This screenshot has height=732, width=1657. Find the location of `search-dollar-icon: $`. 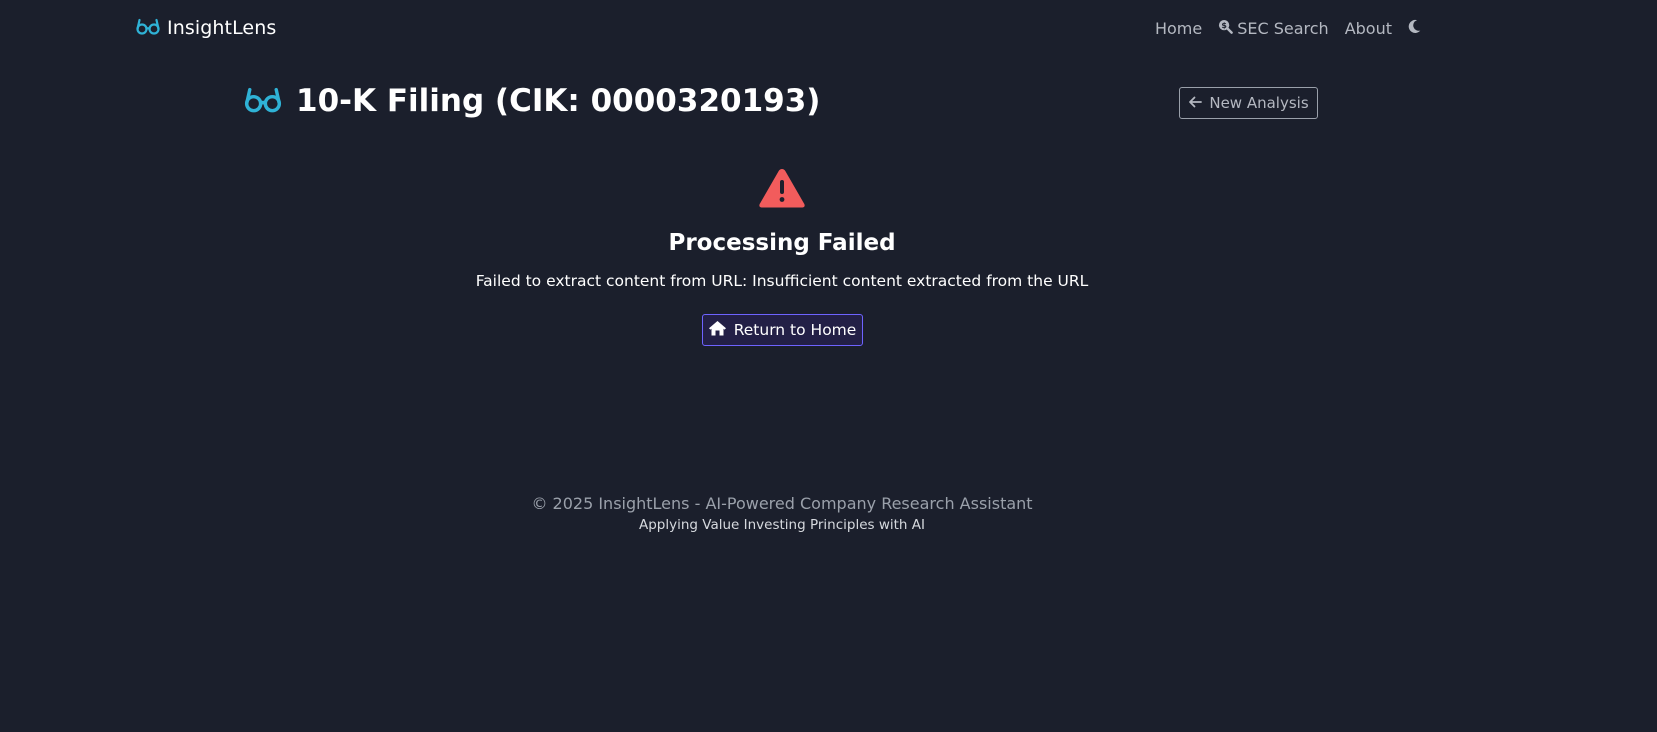

search-dollar-icon: $ is located at coordinates (1225, 28).